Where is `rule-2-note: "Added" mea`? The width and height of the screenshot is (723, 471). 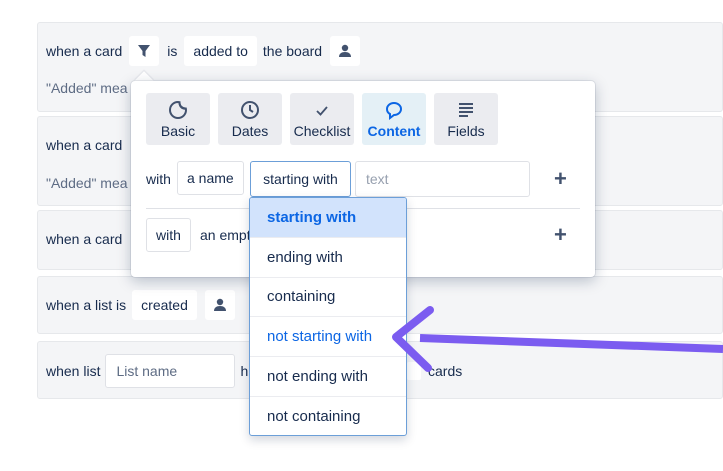
rule-2-note: "Added" mea is located at coordinates (87, 183).